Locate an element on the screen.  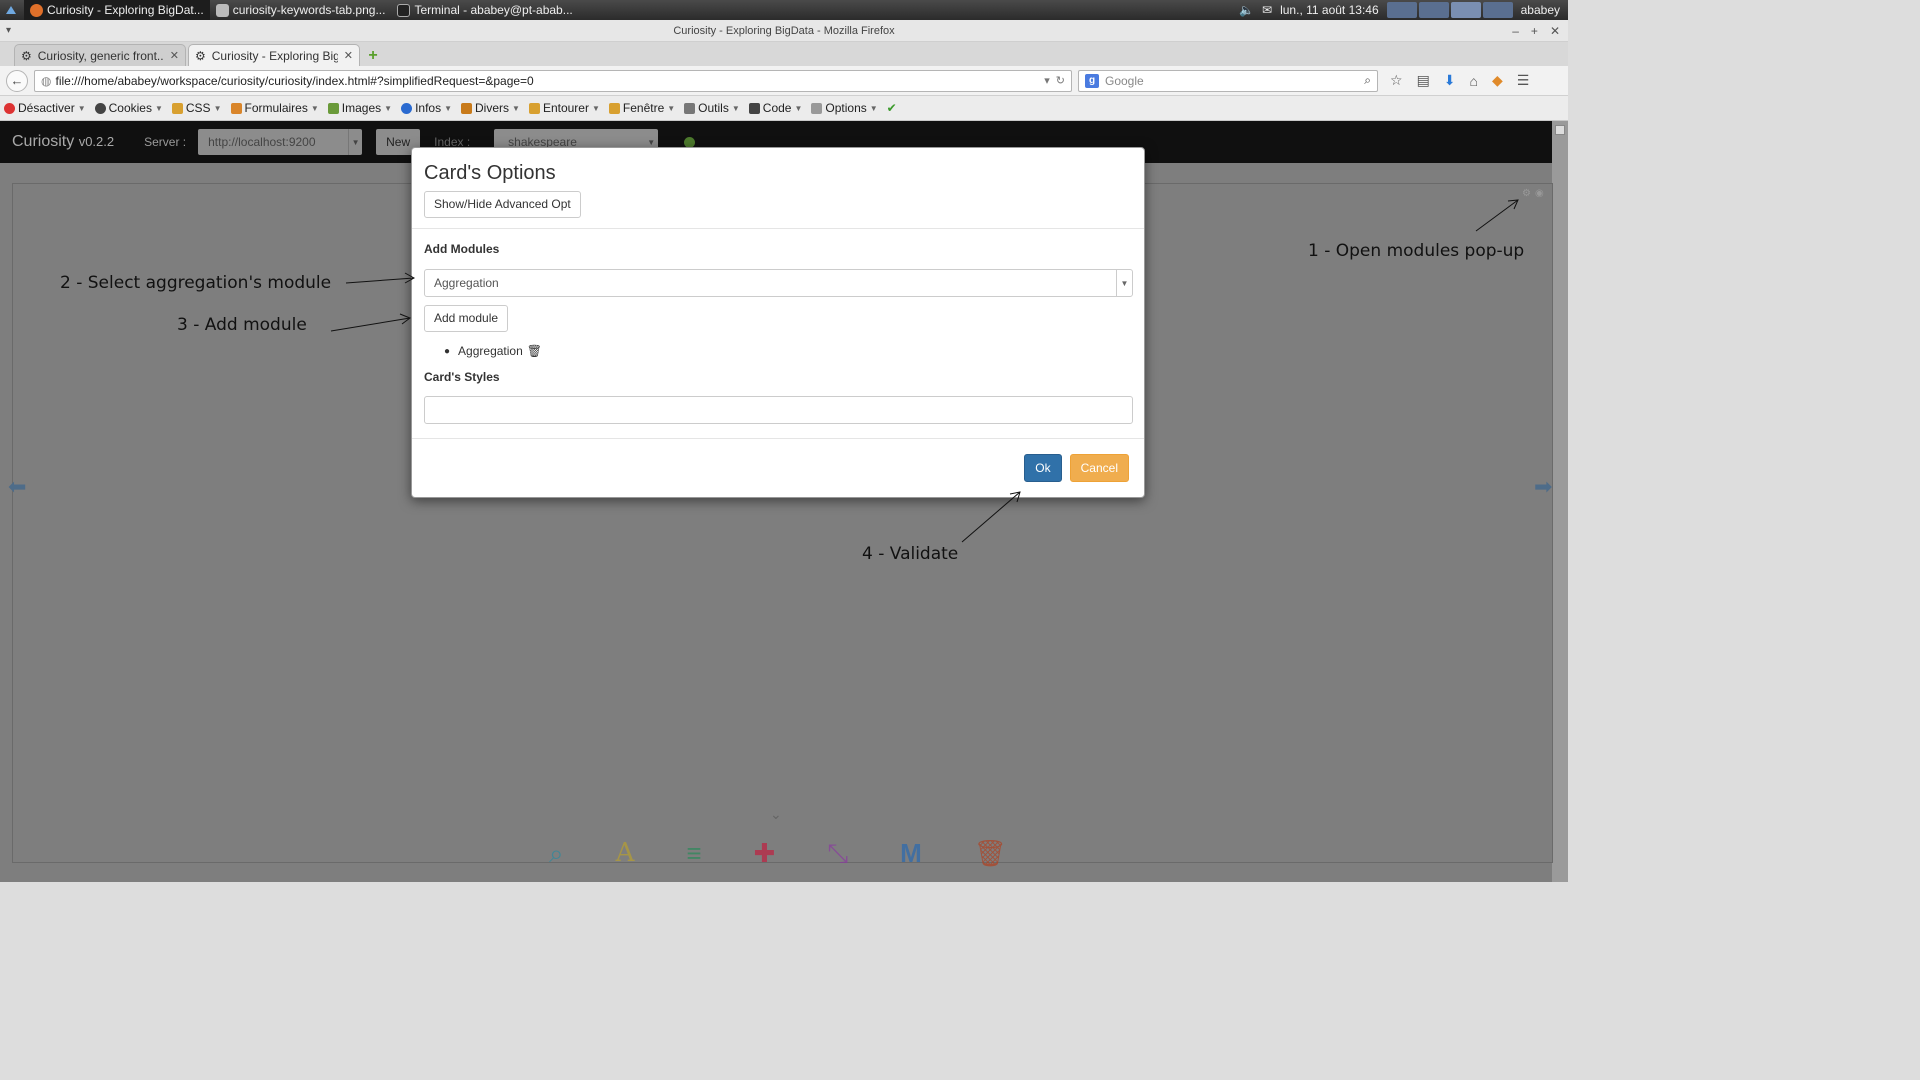
tools-icon is located at coordinates (690, 108).